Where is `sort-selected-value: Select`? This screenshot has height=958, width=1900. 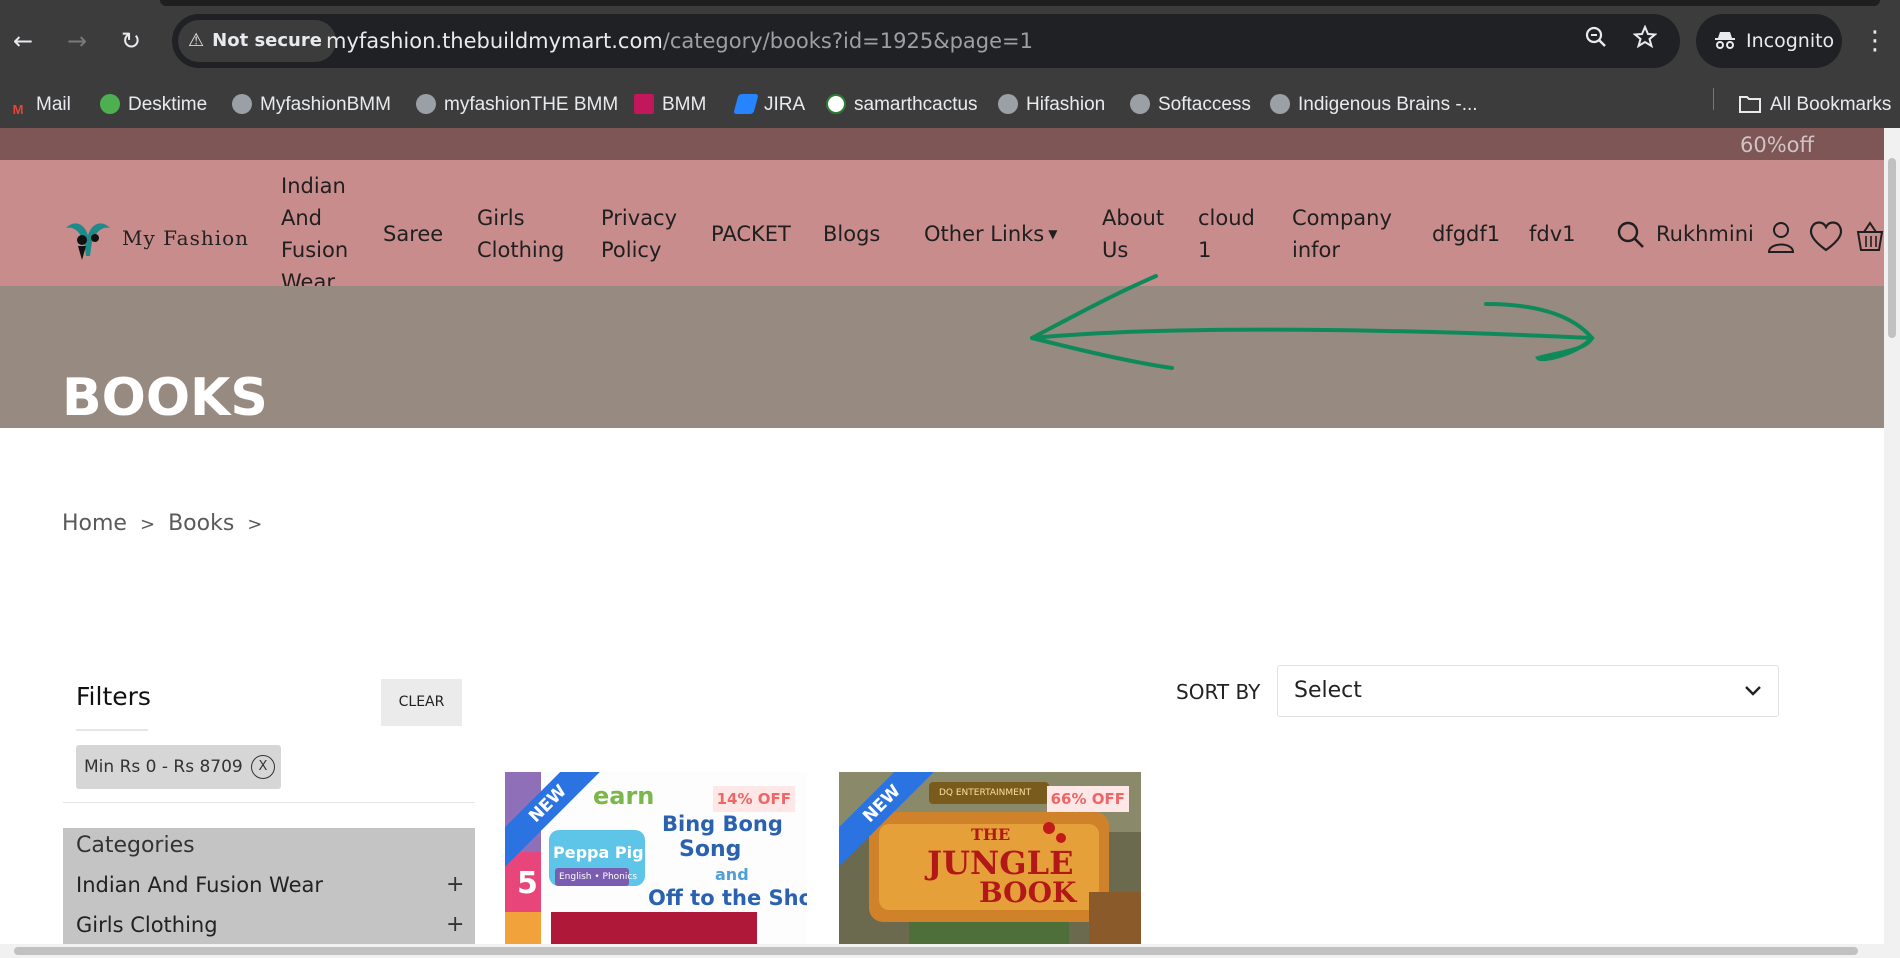 sort-selected-value: Select is located at coordinates (1328, 690).